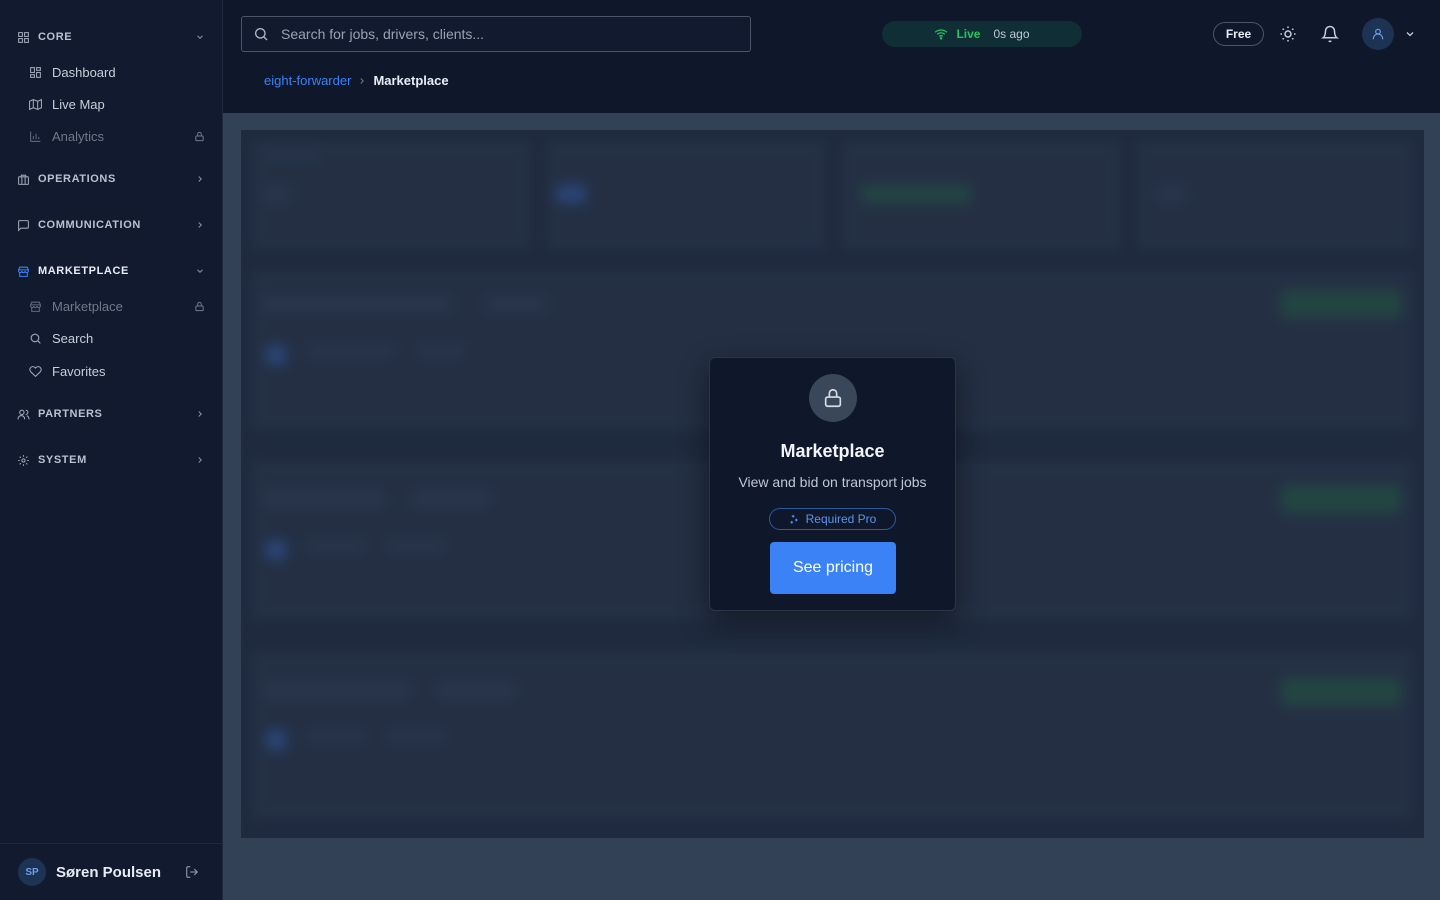  I want to click on sun-icon, so click(1288, 34).